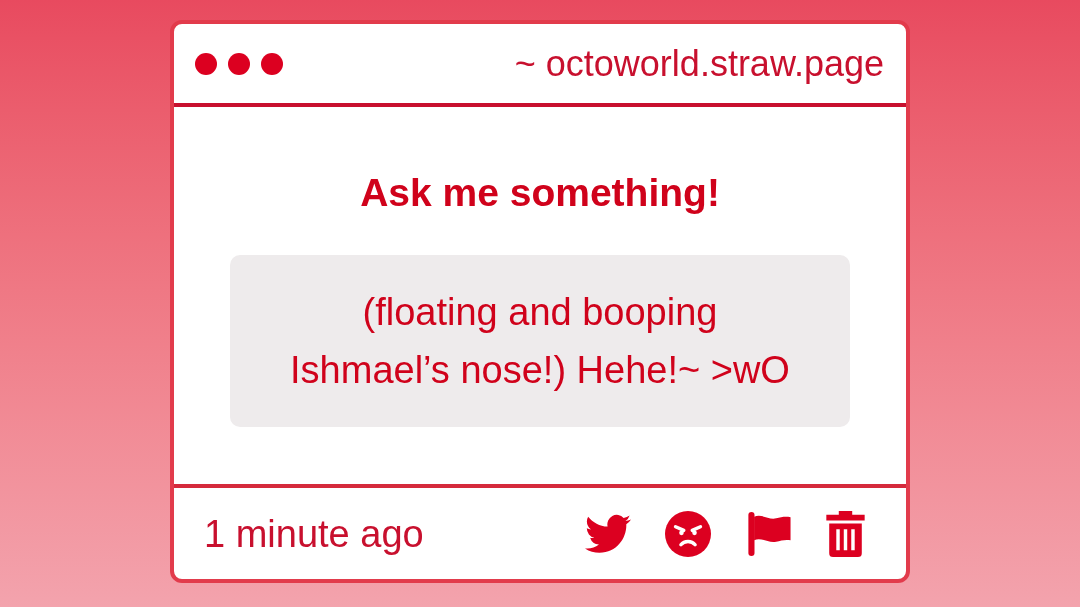 The width and height of the screenshot is (1080, 607). What do you see at coordinates (608, 533) in the screenshot?
I see `bird-icon` at bounding box center [608, 533].